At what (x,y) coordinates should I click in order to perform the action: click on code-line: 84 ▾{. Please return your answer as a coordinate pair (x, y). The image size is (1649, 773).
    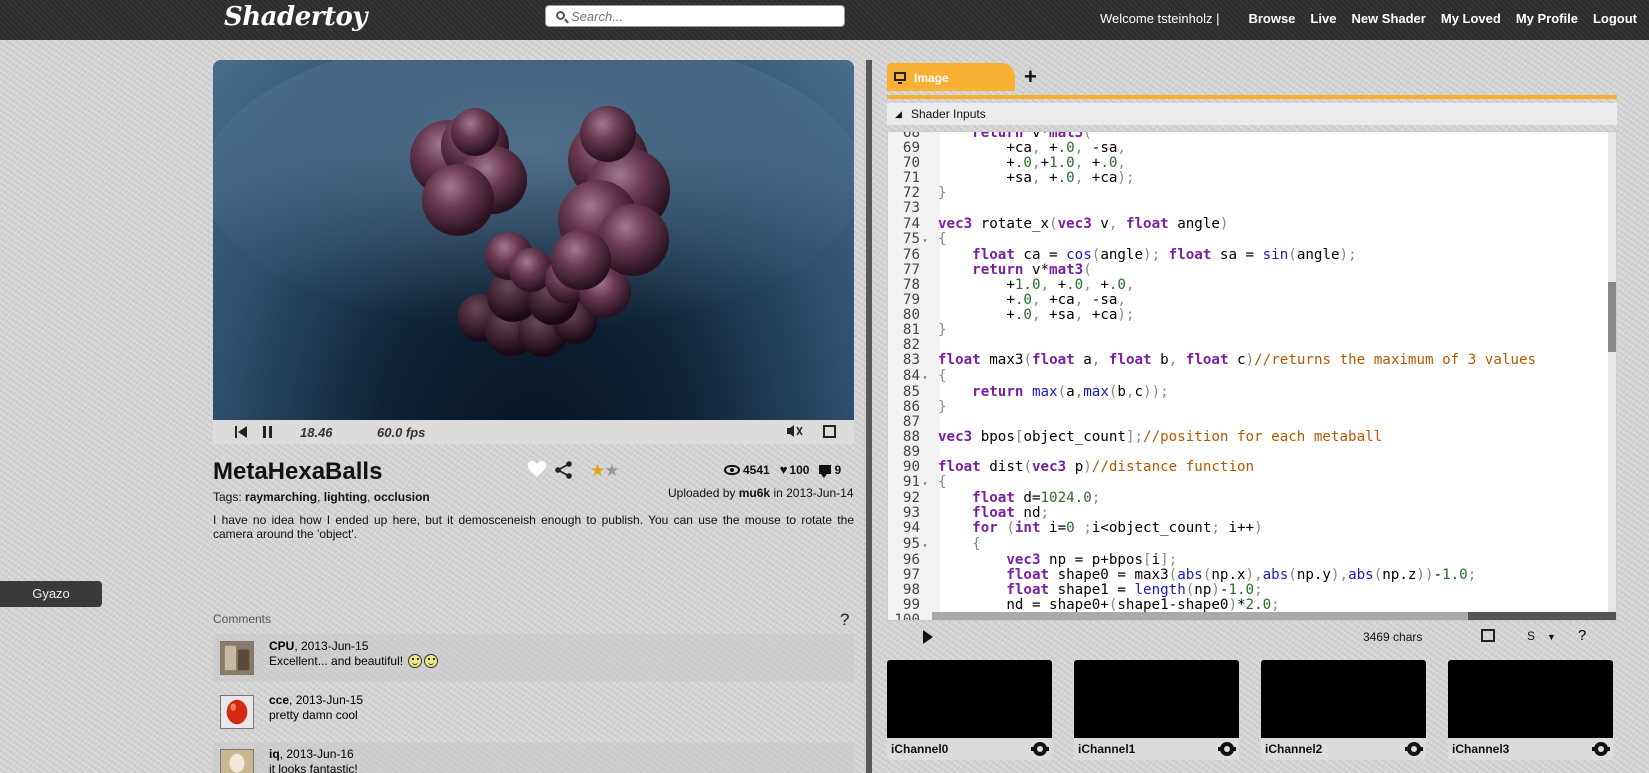
    Looking at the image, I should click on (1212, 376).